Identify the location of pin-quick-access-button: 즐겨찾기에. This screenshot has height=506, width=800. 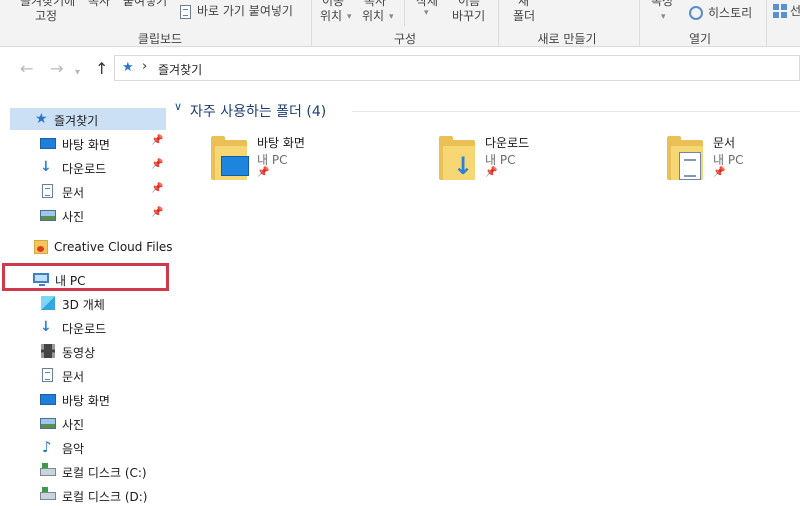
(47, 4).